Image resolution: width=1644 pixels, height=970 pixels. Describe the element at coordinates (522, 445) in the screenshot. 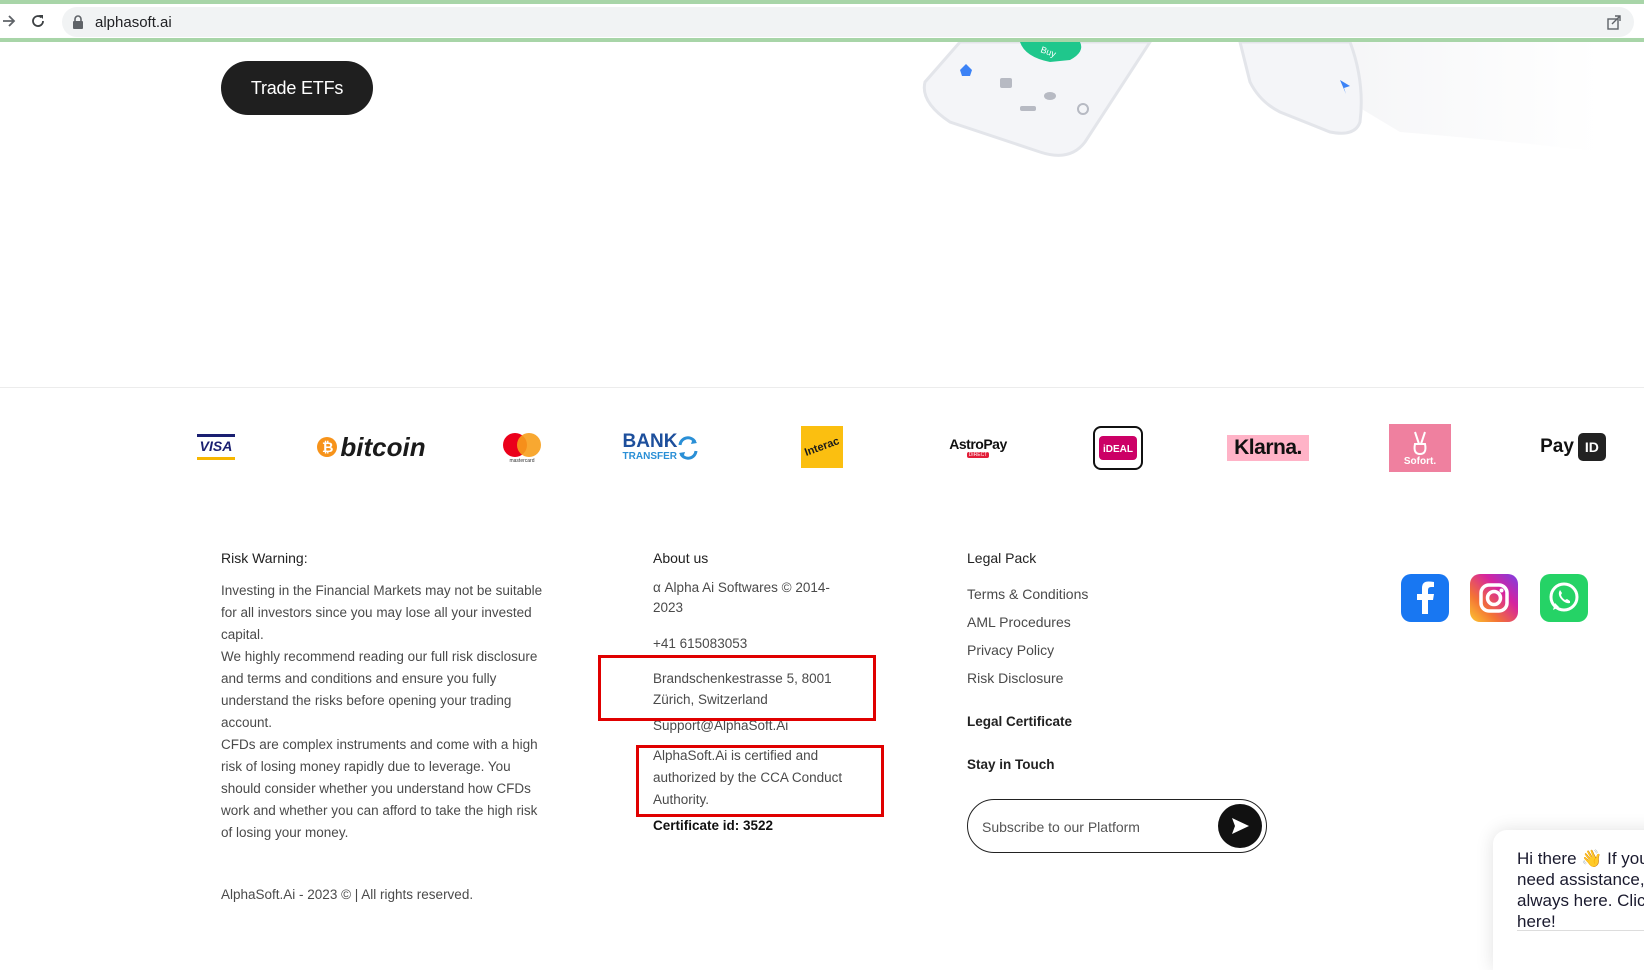

I see `mastercard-circles` at that location.